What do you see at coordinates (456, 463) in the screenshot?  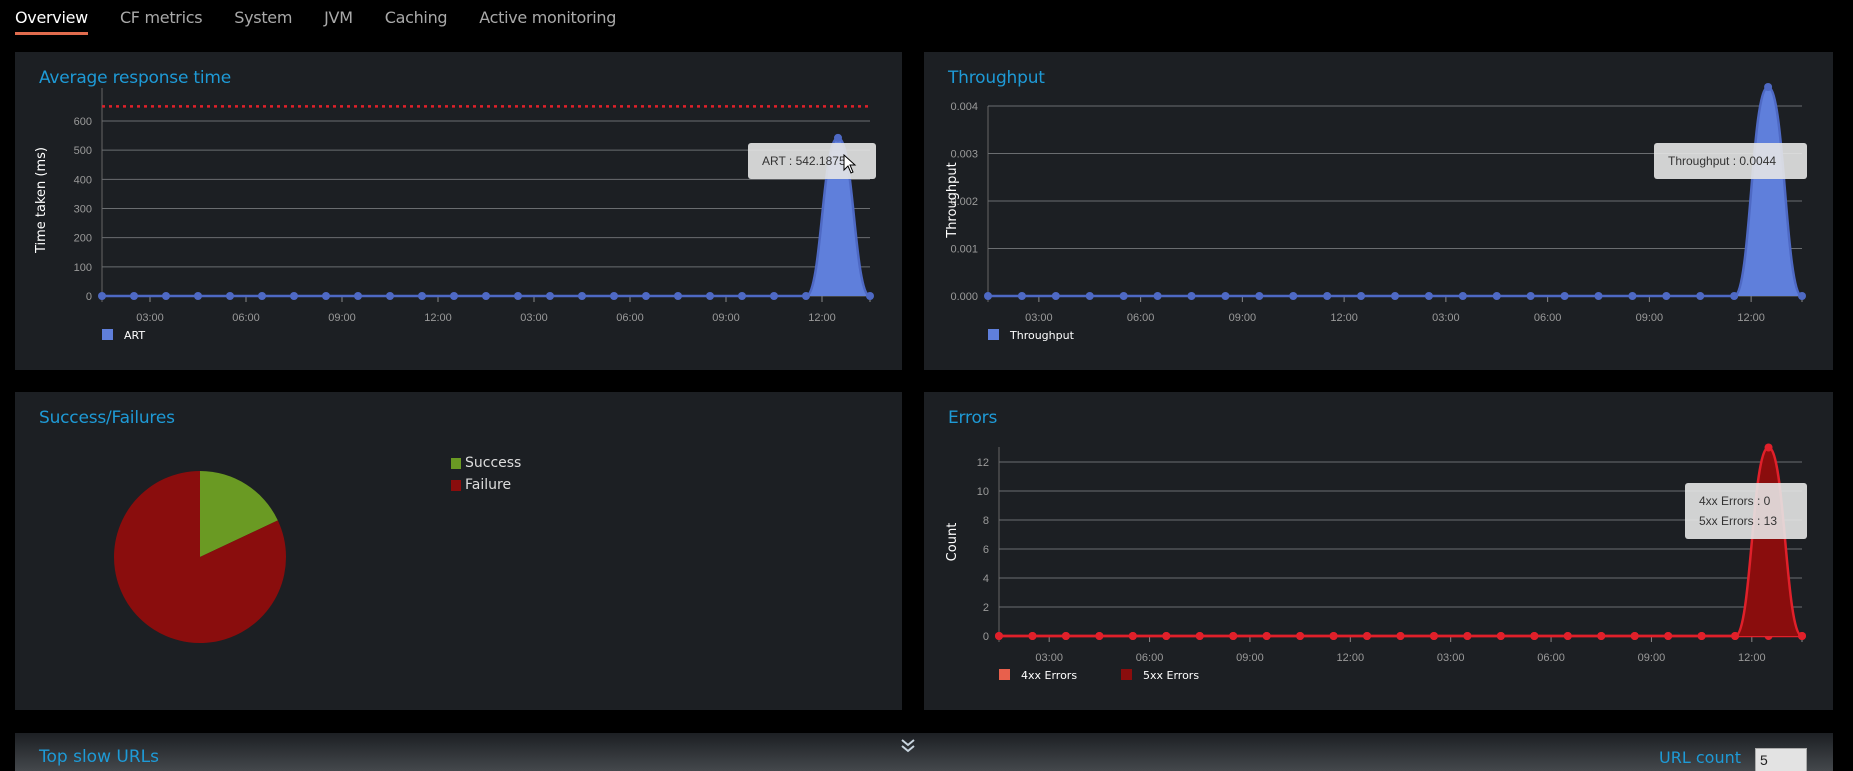 I see `success-swatch` at bounding box center [456, 463].